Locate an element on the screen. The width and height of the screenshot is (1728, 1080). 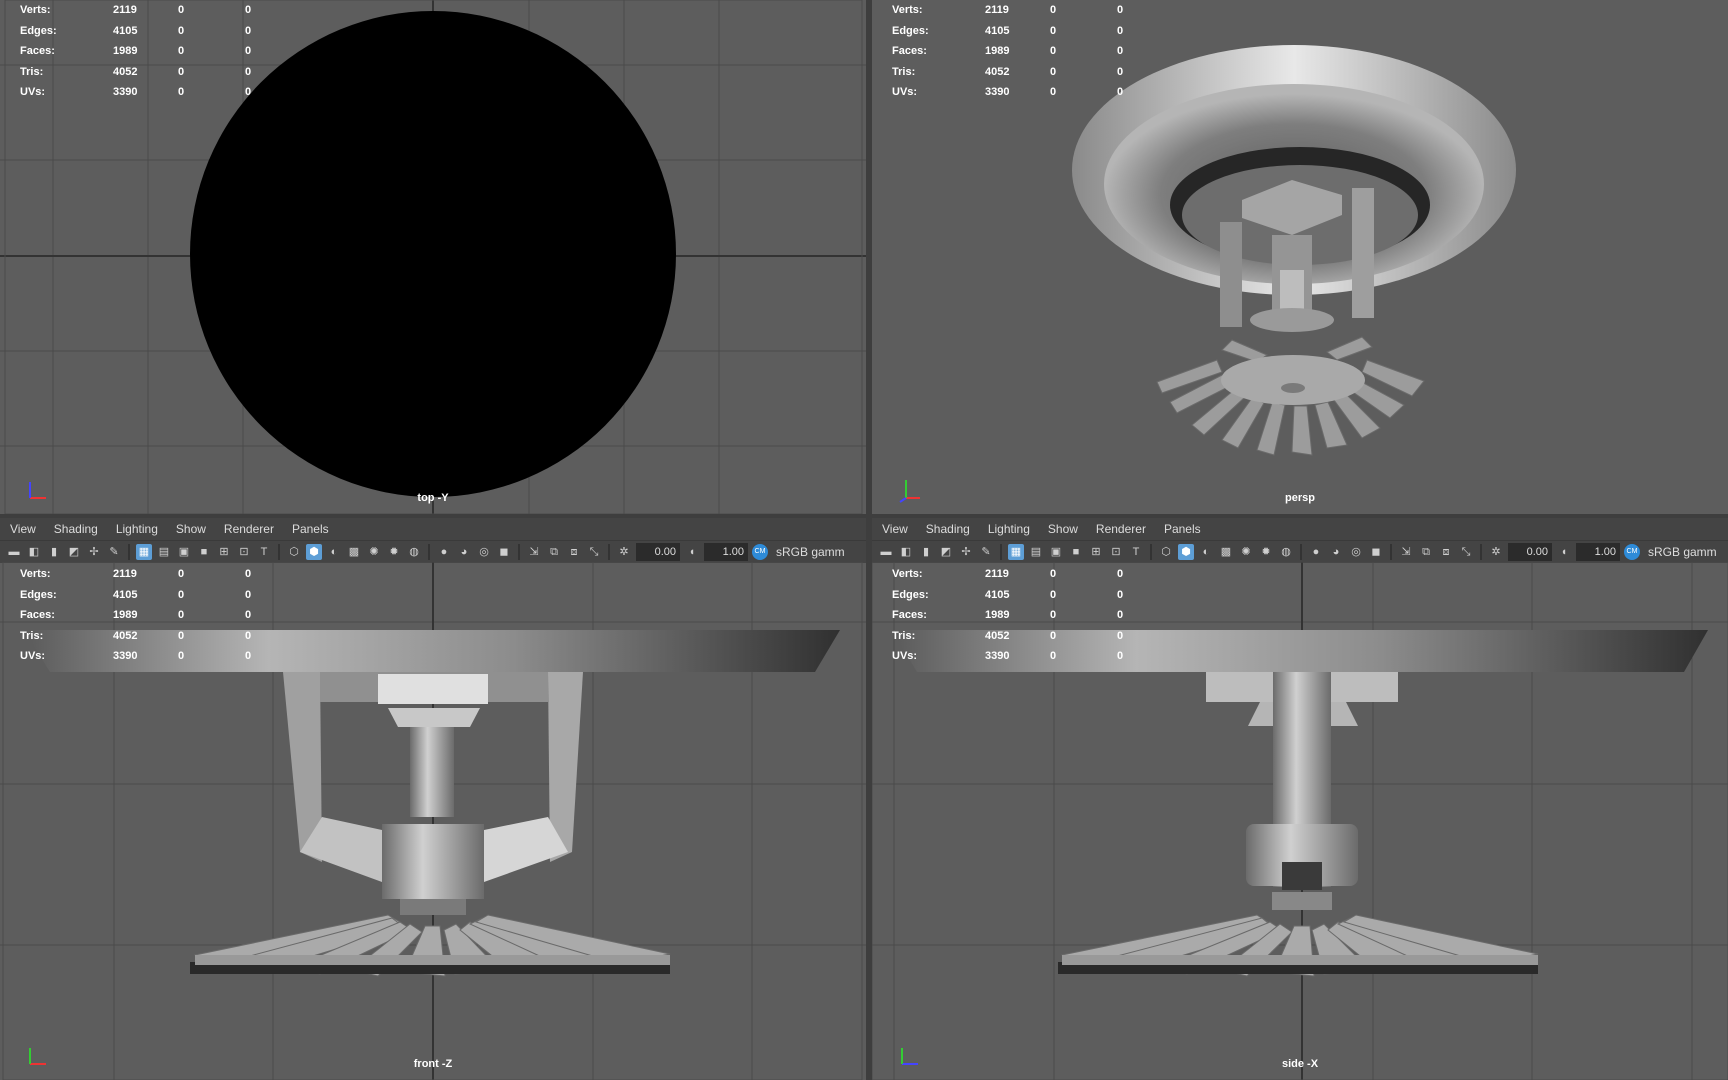
camera-name: persp is located at coordinates (1300, 498).